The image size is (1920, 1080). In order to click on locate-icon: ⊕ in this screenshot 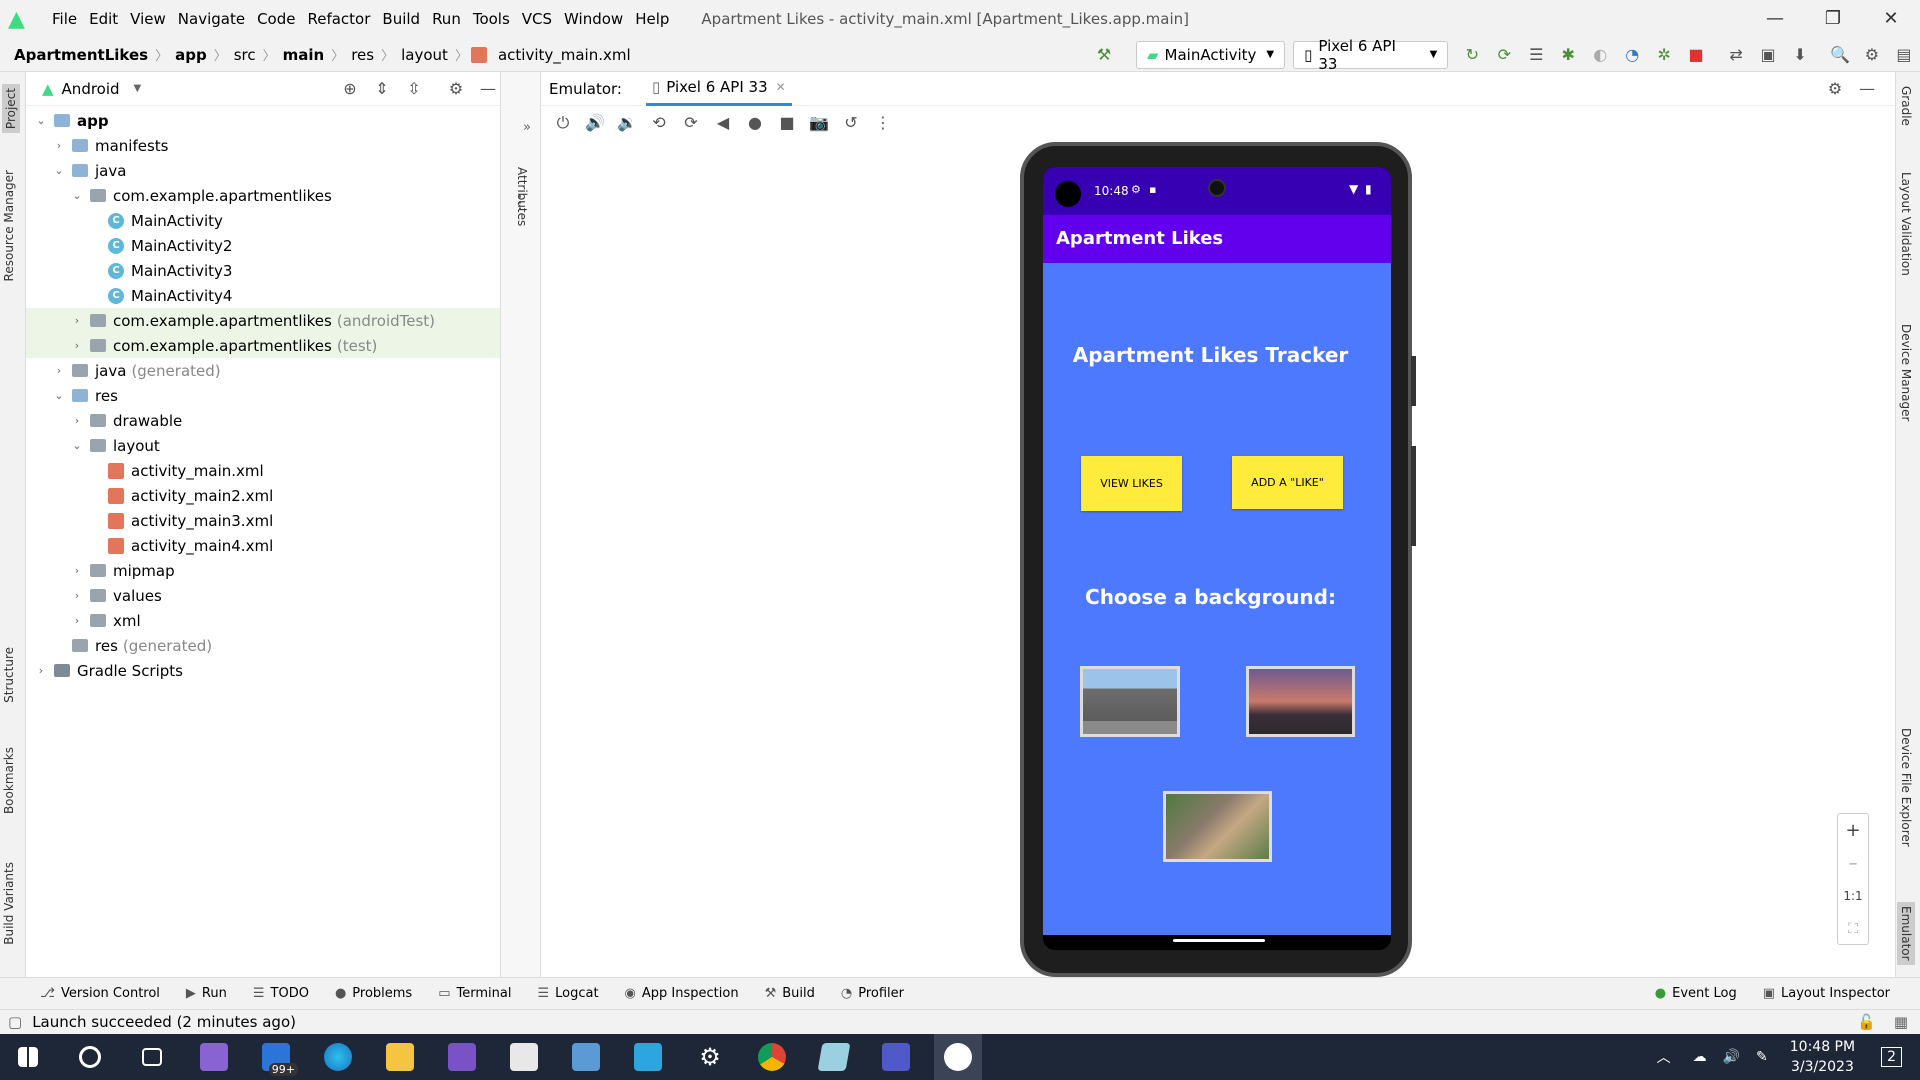, I will do `click(350, 89)`.